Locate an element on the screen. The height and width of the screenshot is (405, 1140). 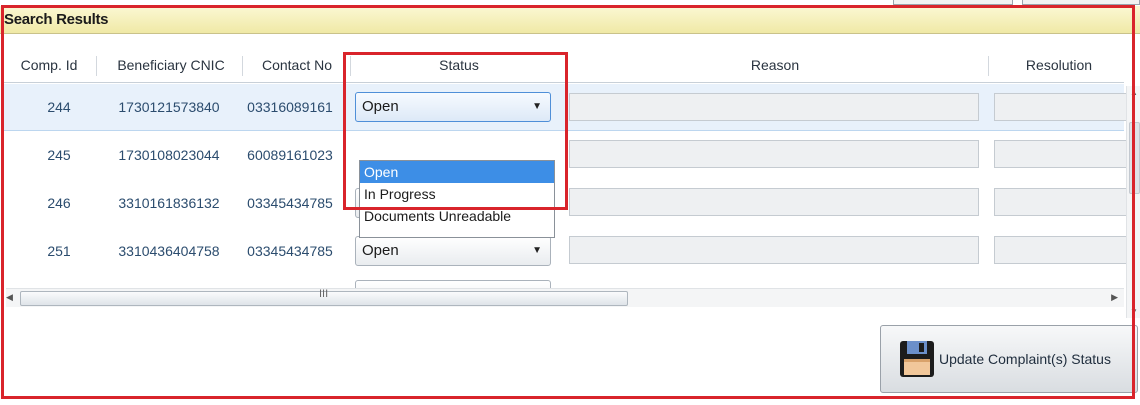
status-select is located at coordinates (453, 284).